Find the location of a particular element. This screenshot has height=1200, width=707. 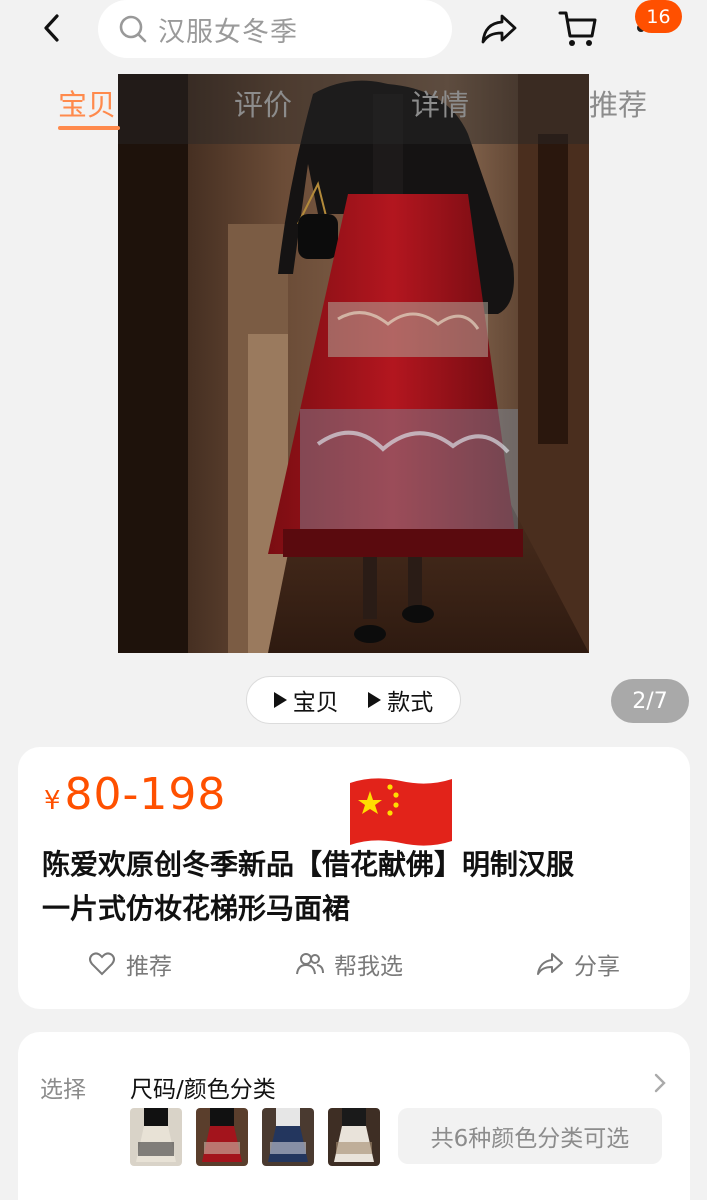

color-thumbnails is located at coordinates (255, 1137).